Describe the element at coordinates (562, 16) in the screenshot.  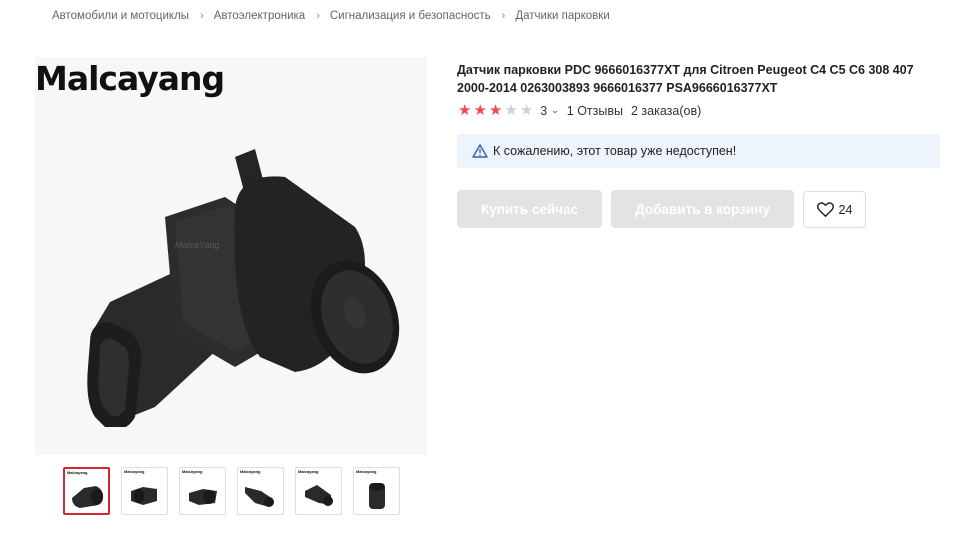
I see `breadcrumb-item: Датчики парковки` at that location.